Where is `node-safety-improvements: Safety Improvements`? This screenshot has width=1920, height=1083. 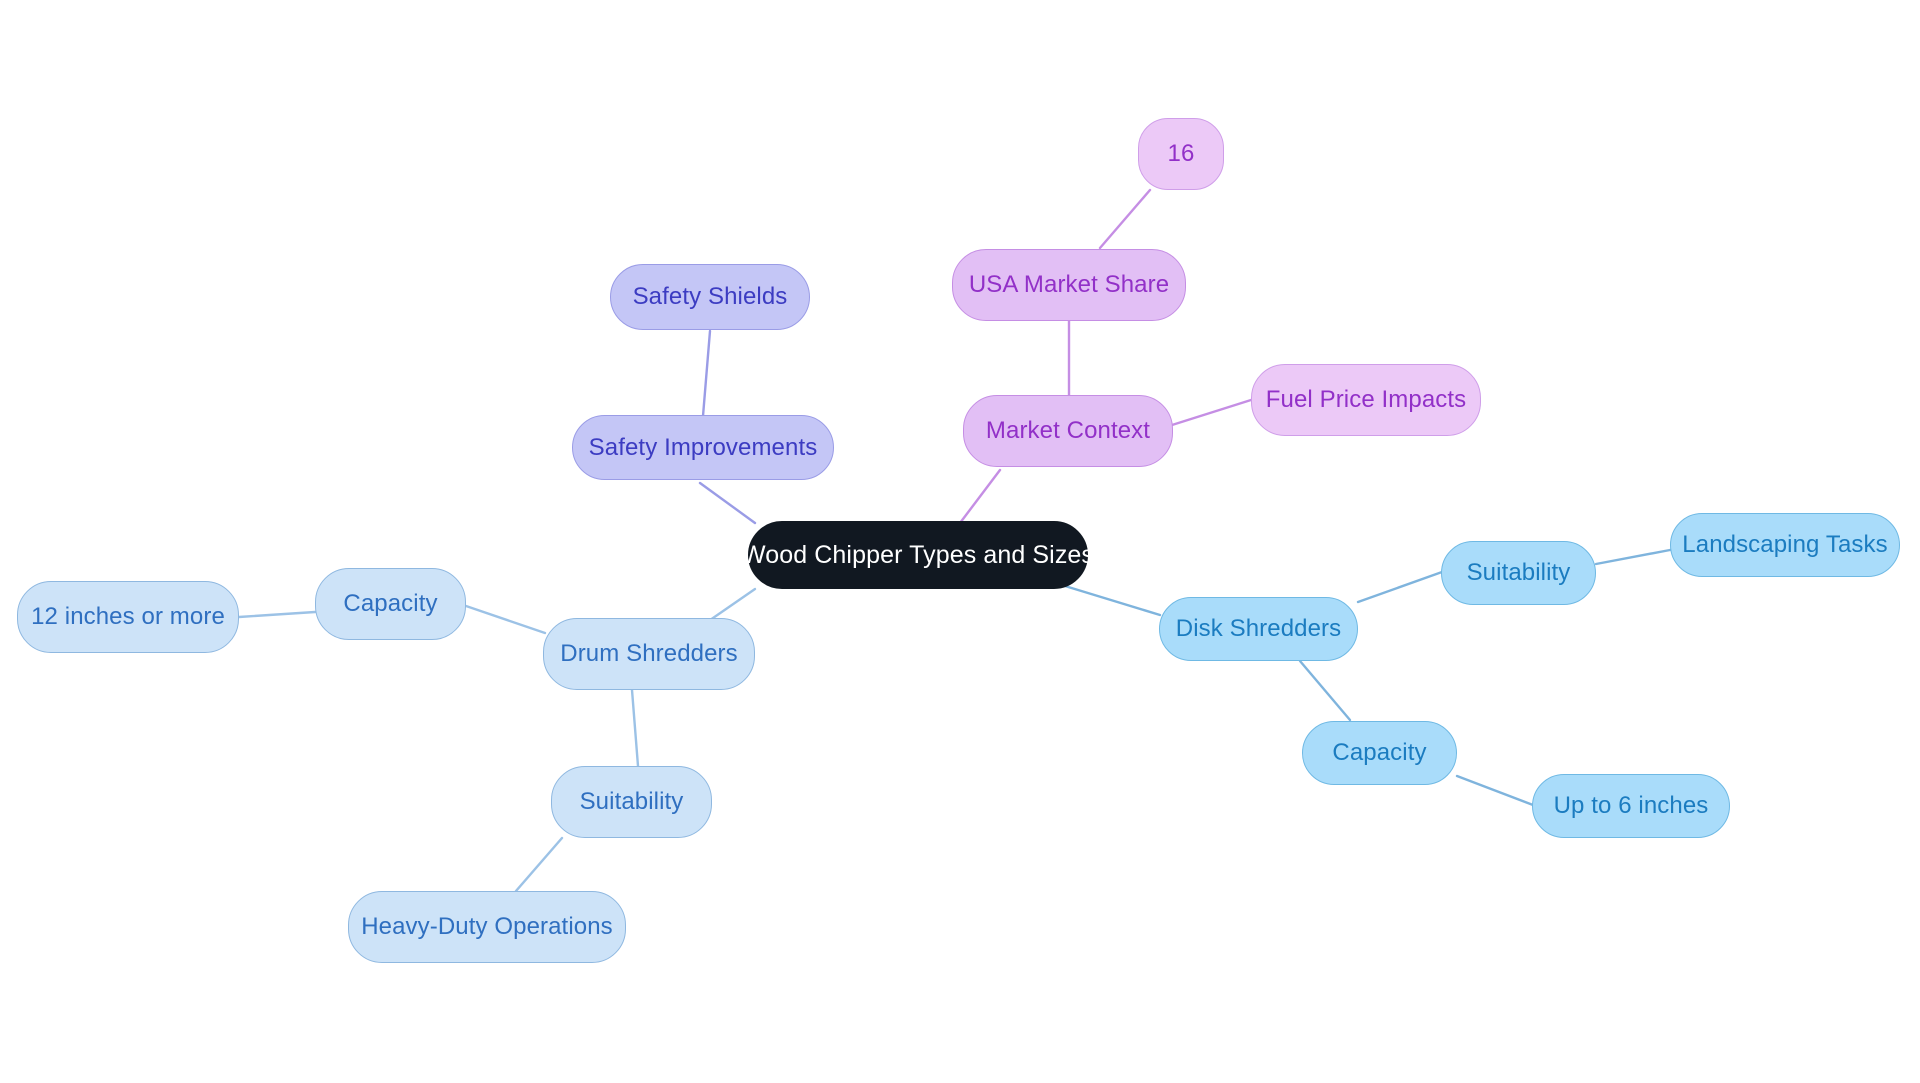 node-safety-improvements: Safety Improvements is located at coordinates (703, 447).